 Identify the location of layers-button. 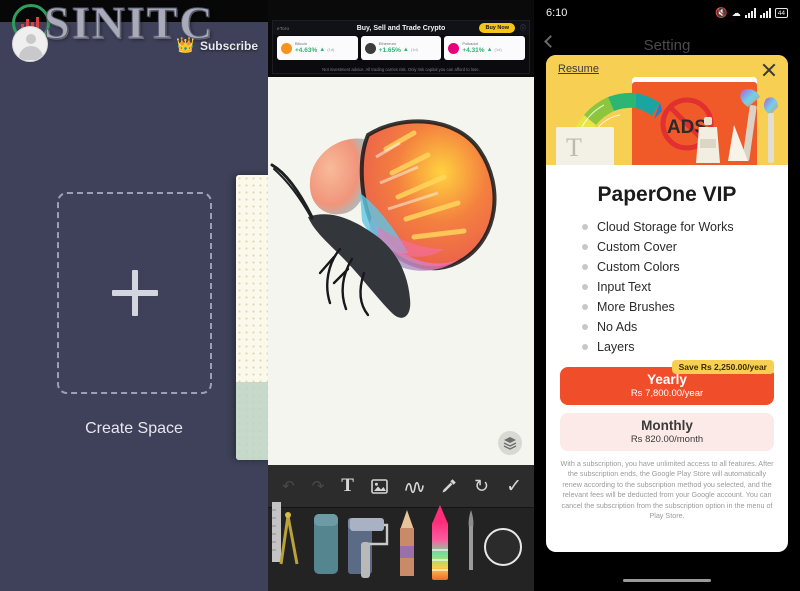
(510, 443).